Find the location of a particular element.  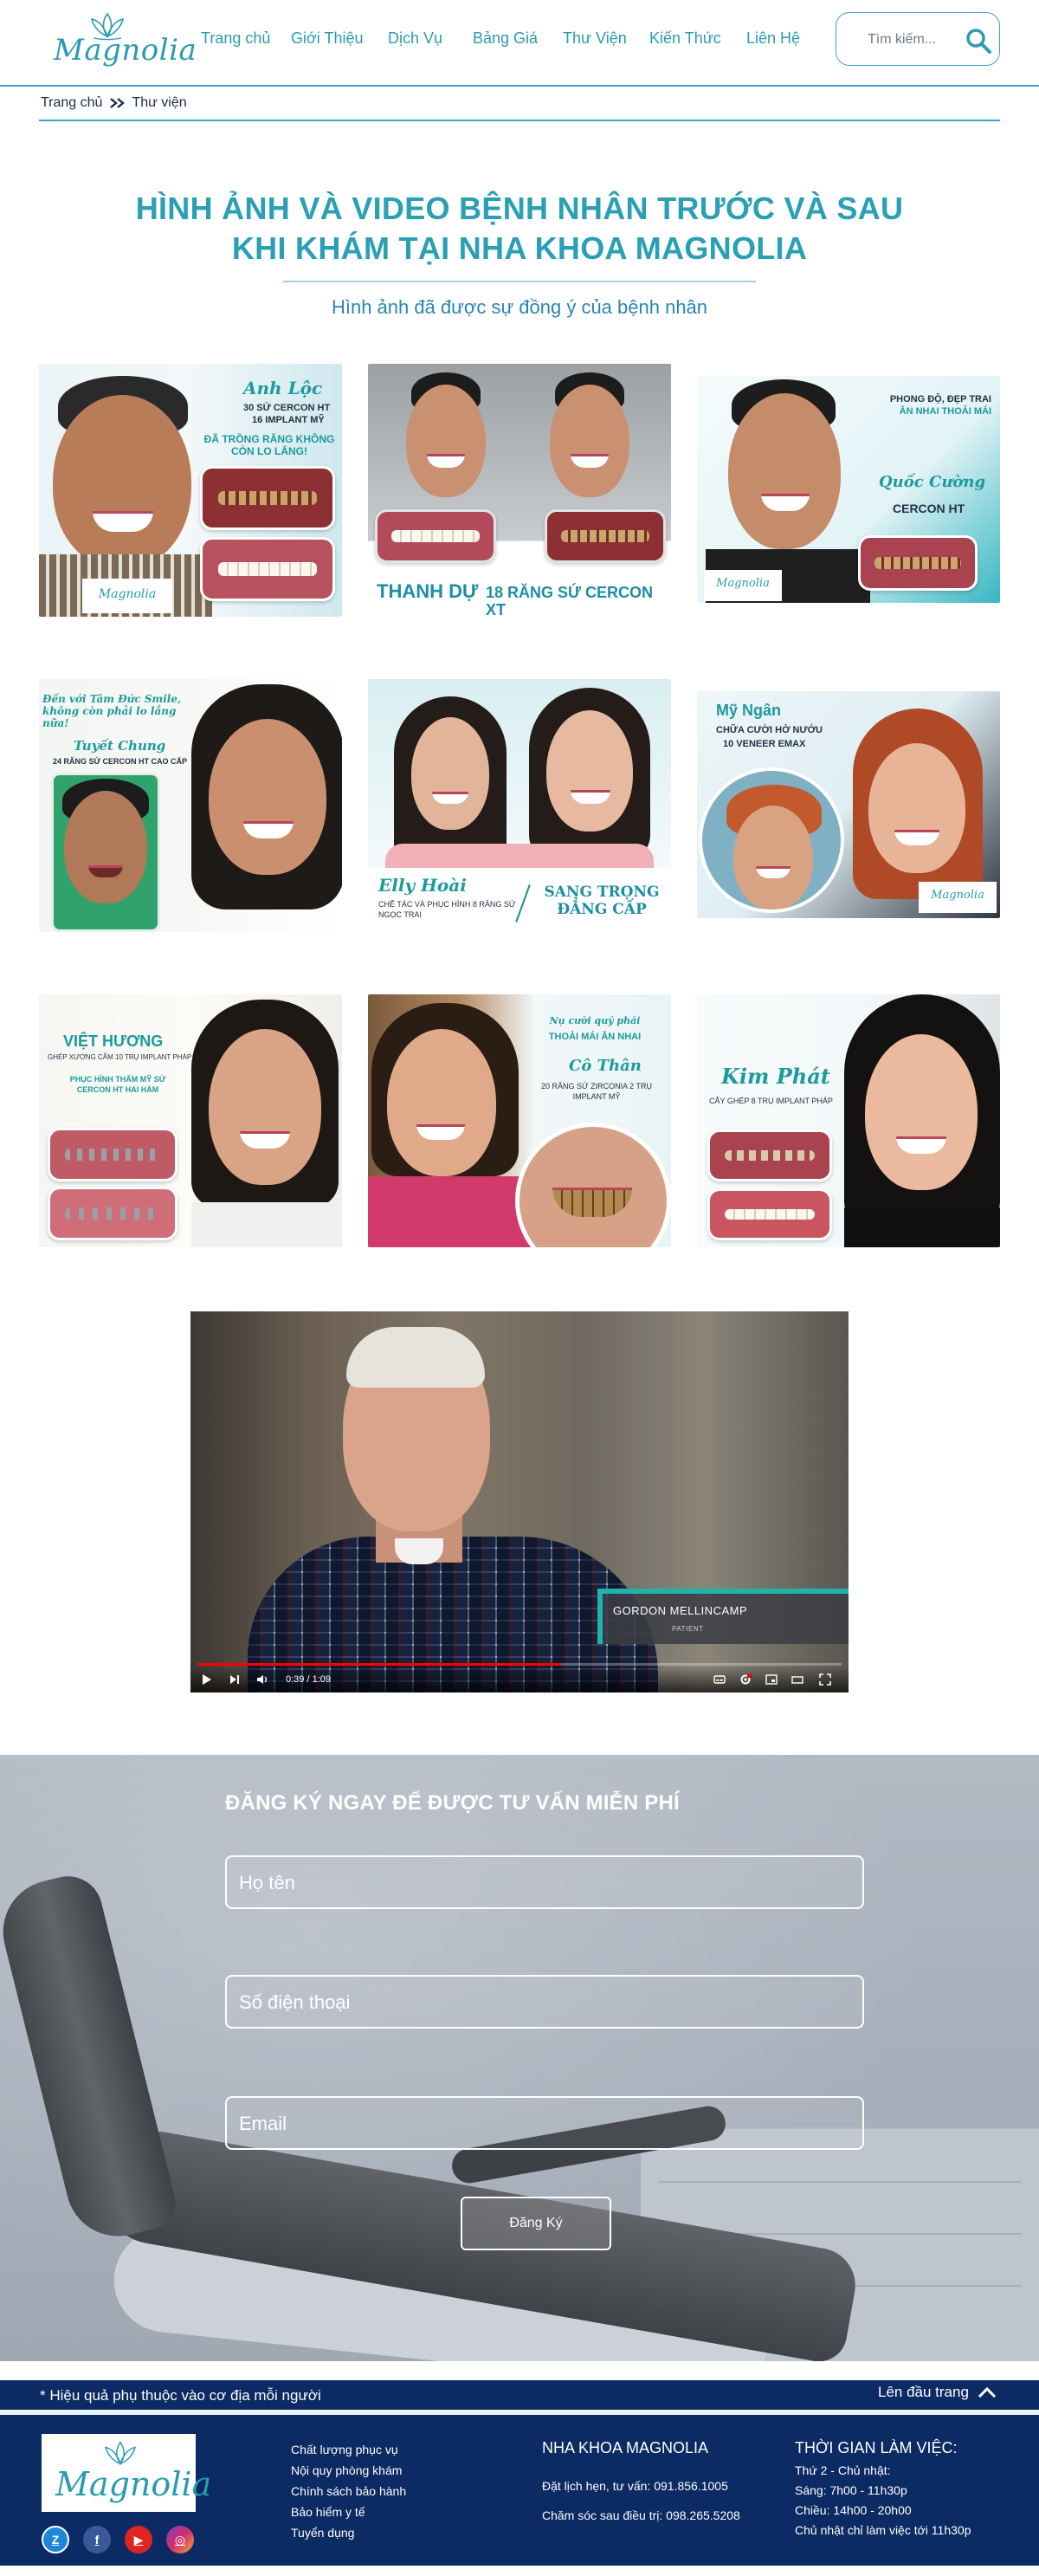

nav-lien-he: Liên Hệ is located at coordinates (785, 38).